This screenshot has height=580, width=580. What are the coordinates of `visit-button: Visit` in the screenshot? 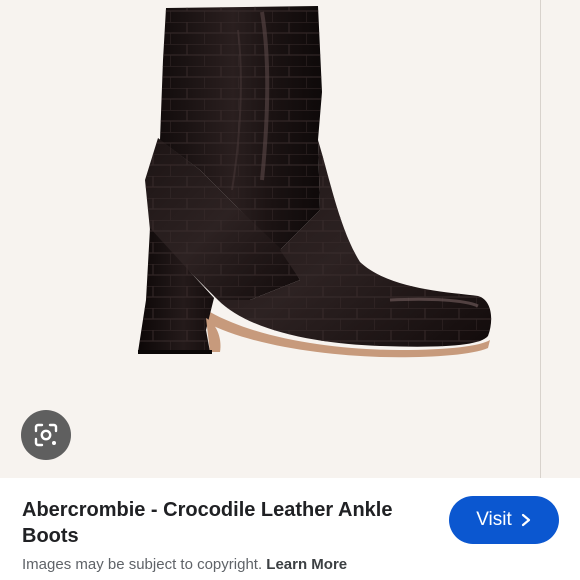 It's located at (504, 520).